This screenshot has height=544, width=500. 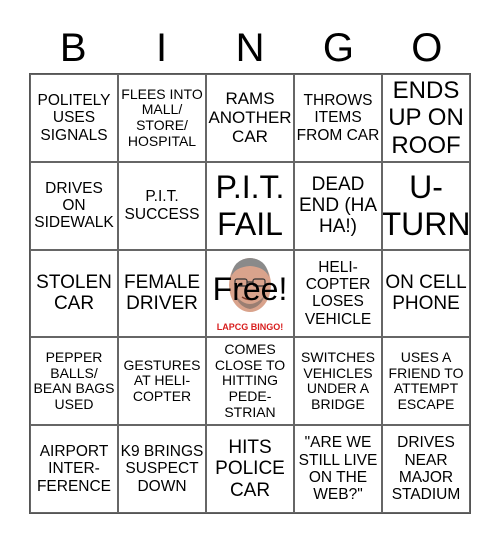 I want to click on header-letter-o: O, so click(x=427, y=48).